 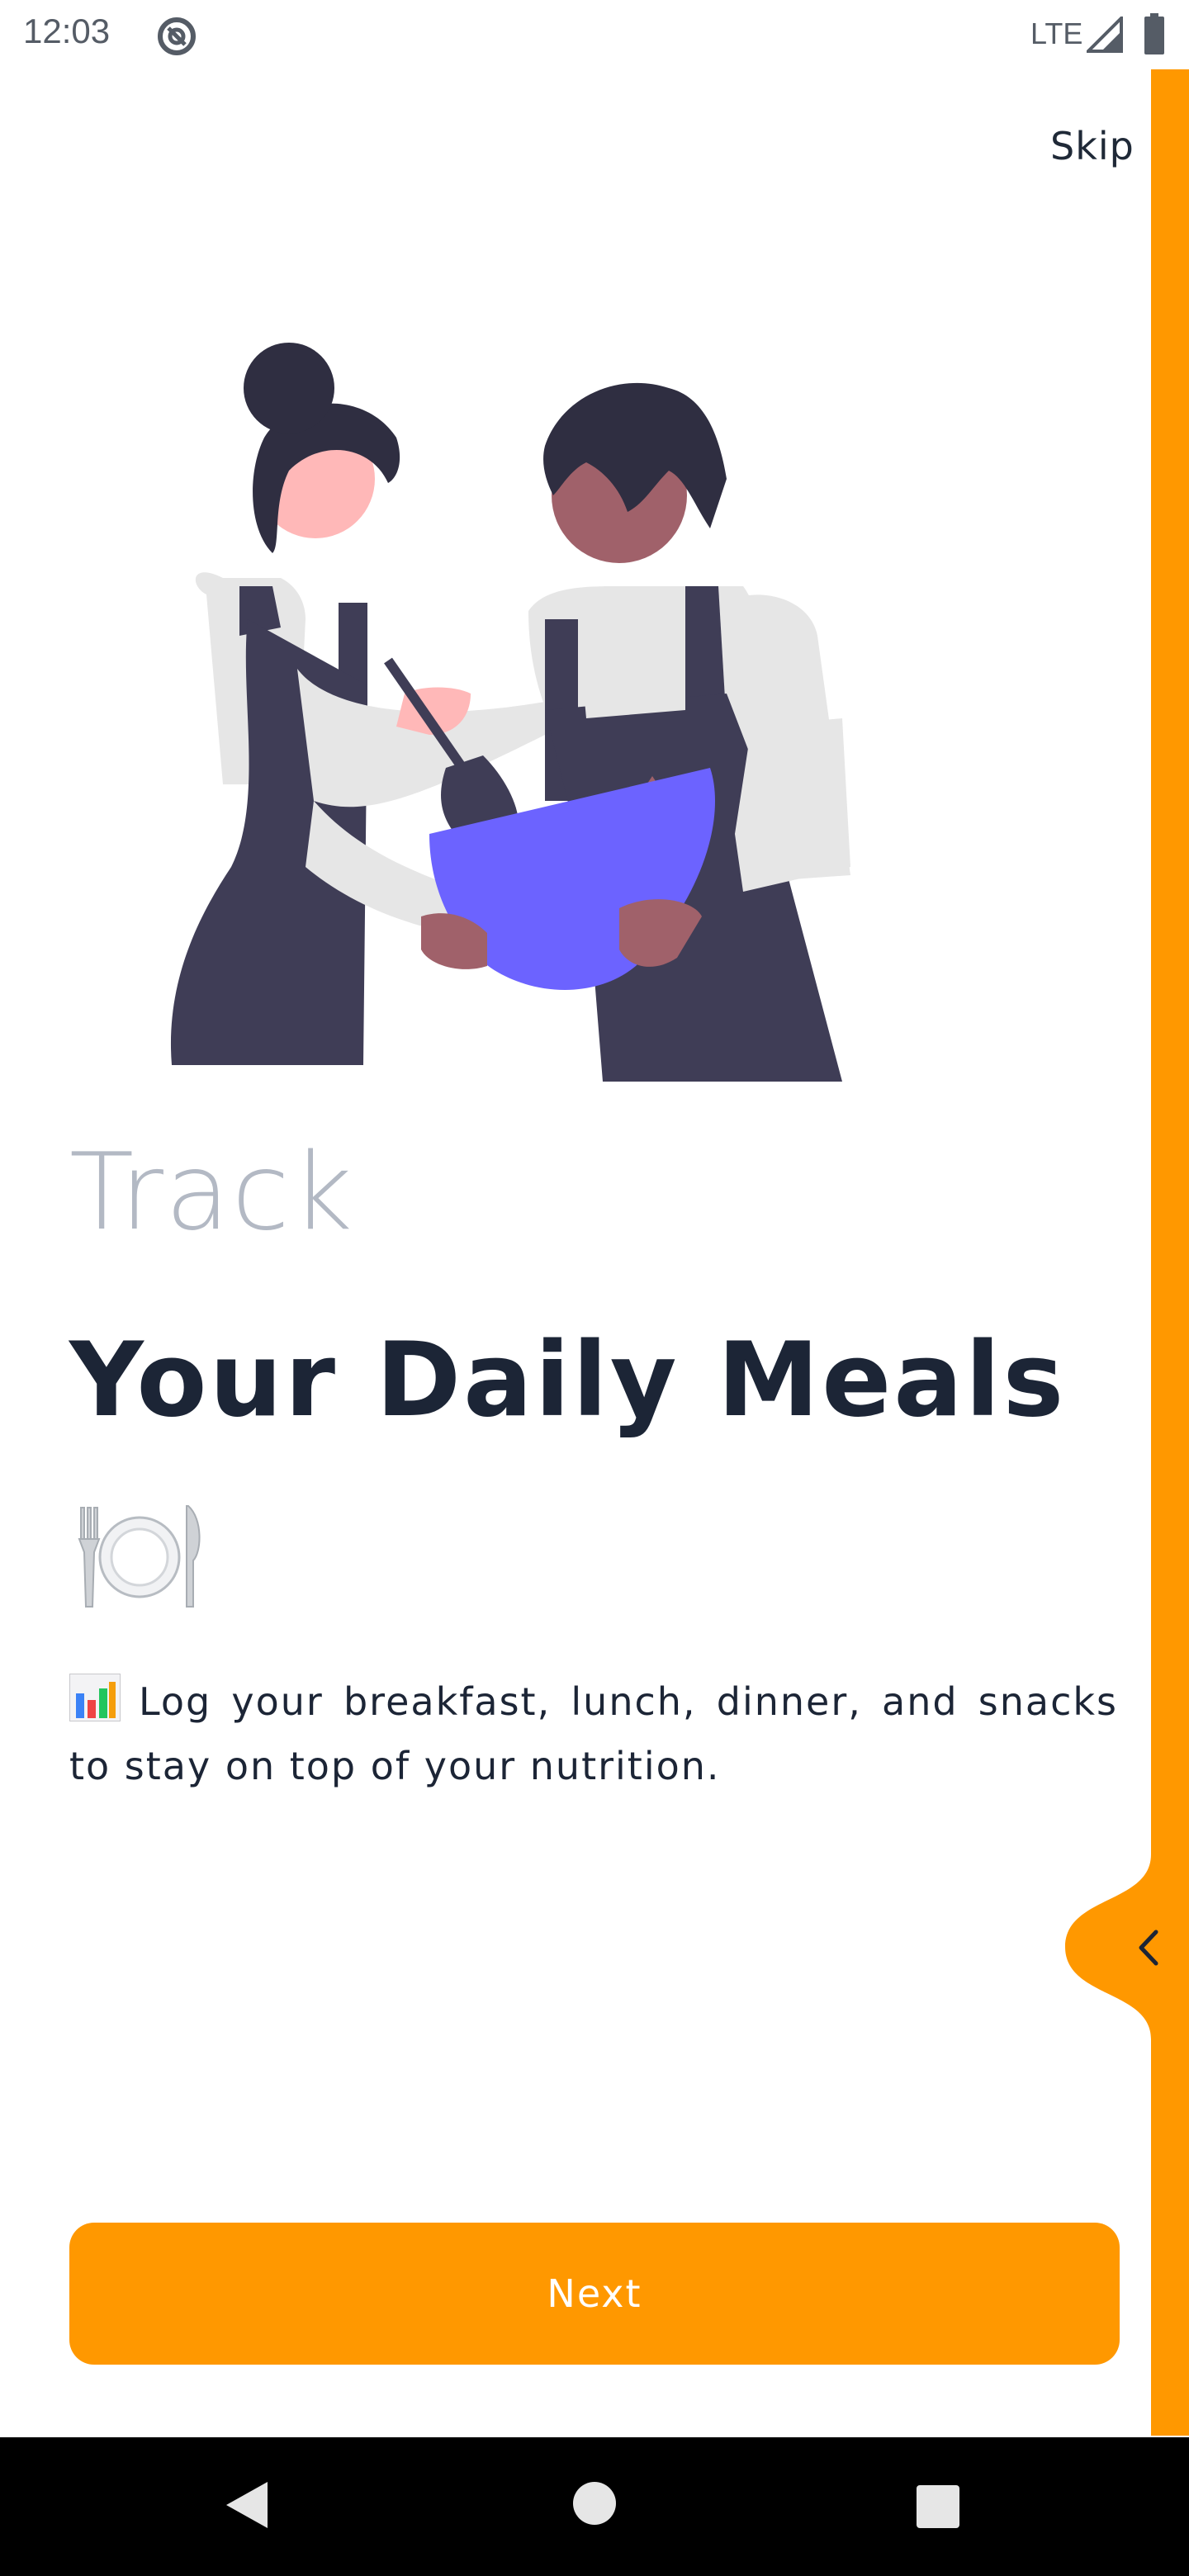 What do you see at coordinates (139, 1556) in the screenshot?
I see `fork-knife-plate-icon` at bounding box center [139, 1556].